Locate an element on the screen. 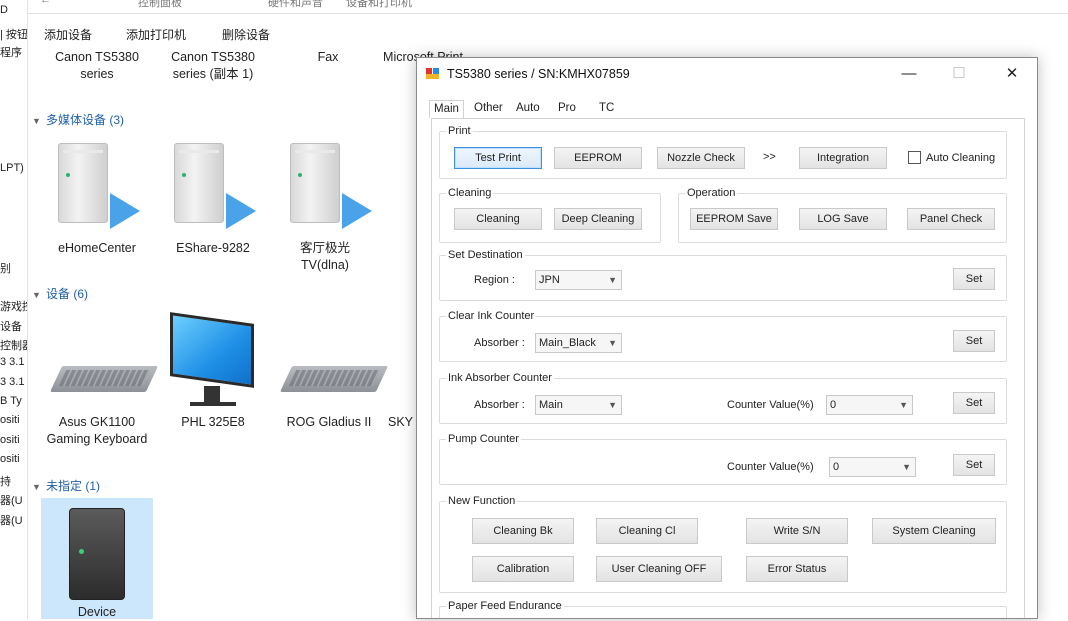 The width and height of the screenshot is (1068, 621). write-sn-button: Write S/N is located at coordinates (797, 531).